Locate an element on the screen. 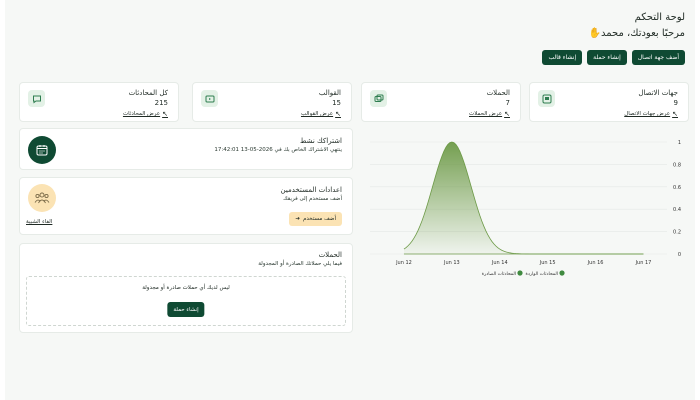  arrow-left-icon: ➔ is located at coordinates (297, 219).